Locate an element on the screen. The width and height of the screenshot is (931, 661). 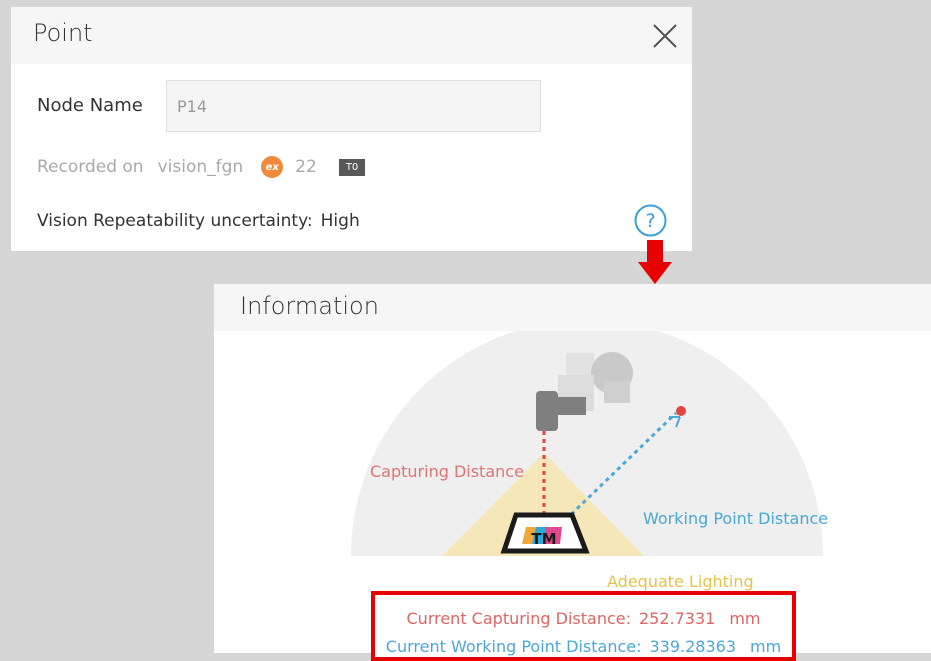
current-working-value: 339.28363 is located at coordinates (693, 646).